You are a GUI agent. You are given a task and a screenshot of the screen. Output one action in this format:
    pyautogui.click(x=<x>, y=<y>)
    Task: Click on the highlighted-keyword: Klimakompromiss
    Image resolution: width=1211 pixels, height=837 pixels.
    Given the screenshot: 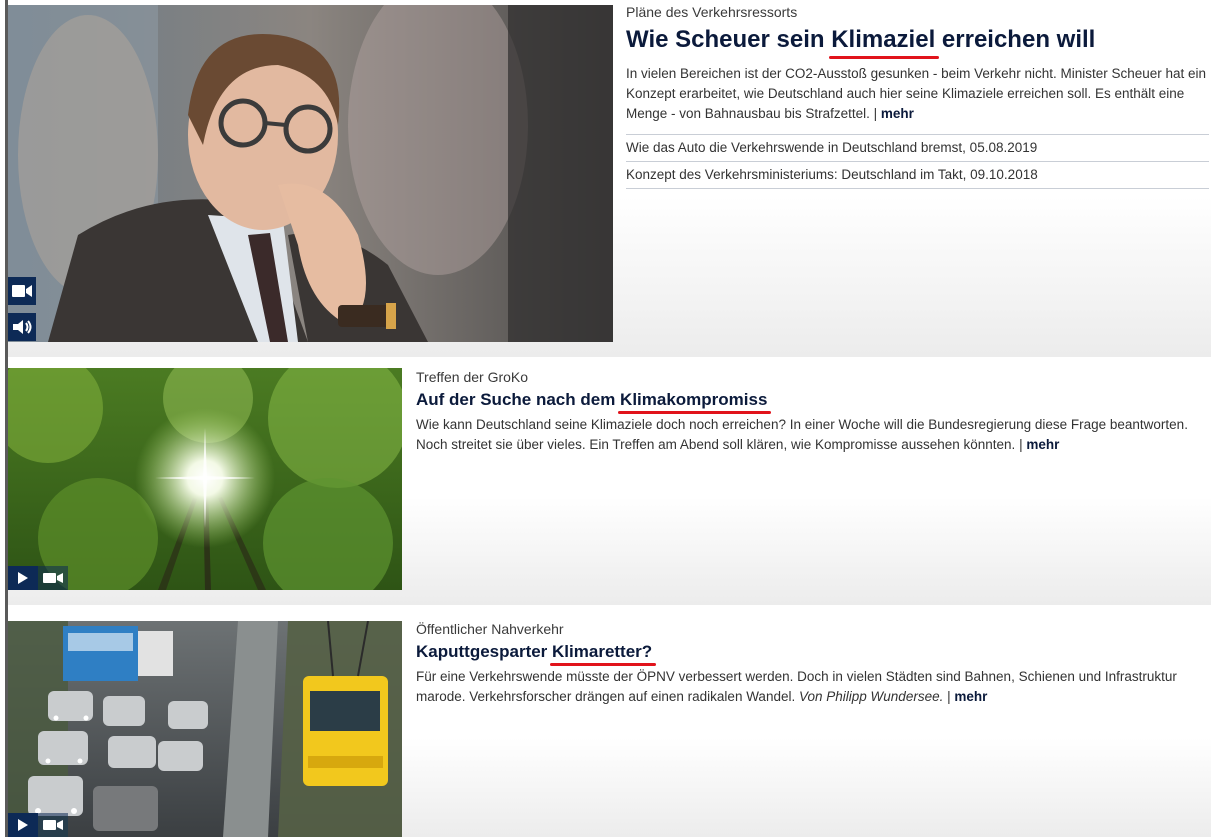 What is the action you would take?
    pyautogui.click(x=695, y=402)
    